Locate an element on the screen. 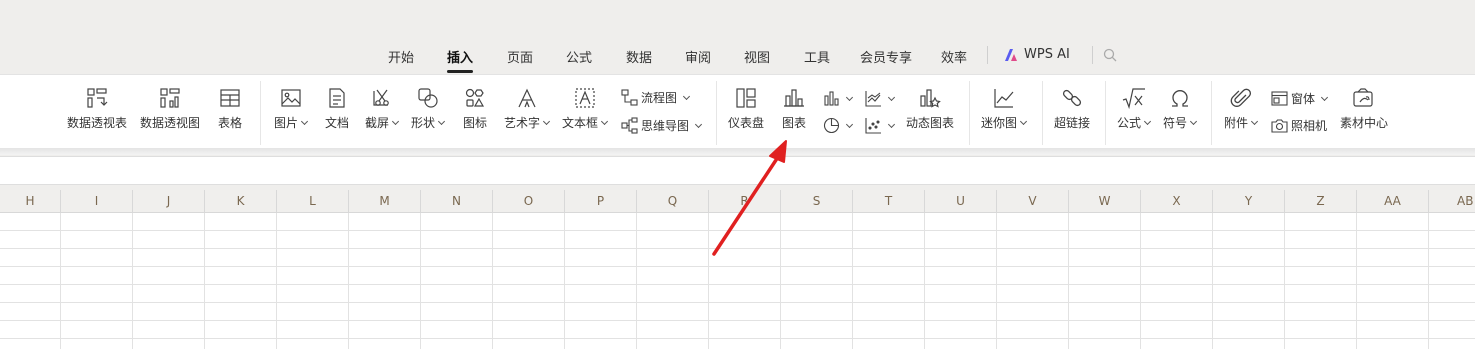  pivot-table-button: 数据透视表 is located at coordinates (97, 108).